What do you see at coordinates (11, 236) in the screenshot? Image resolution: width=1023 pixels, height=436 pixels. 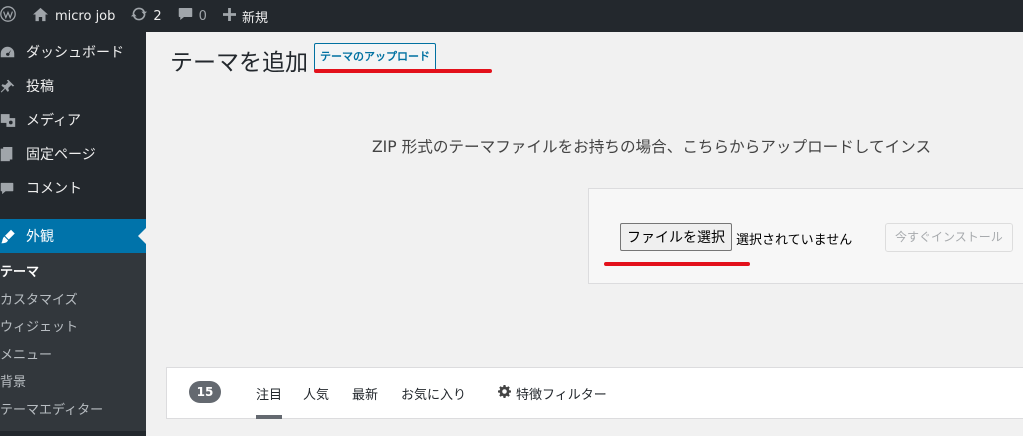 I see `appearance-icon` at bounding box center [11, 236].